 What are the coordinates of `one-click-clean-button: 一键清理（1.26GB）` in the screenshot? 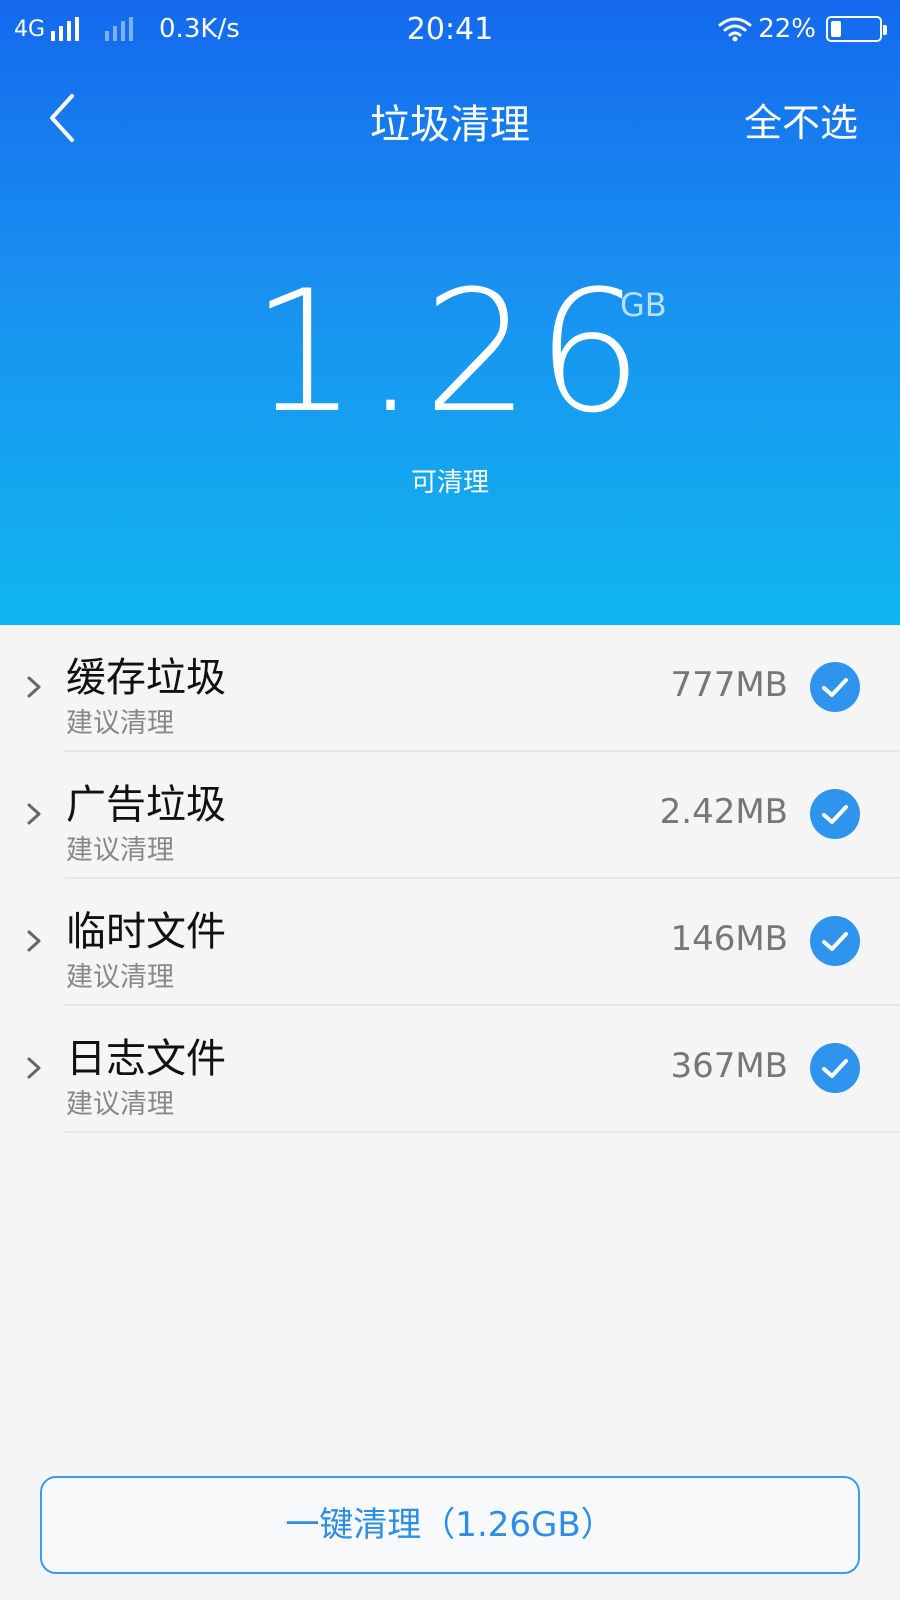 It's located at (450, 1525).